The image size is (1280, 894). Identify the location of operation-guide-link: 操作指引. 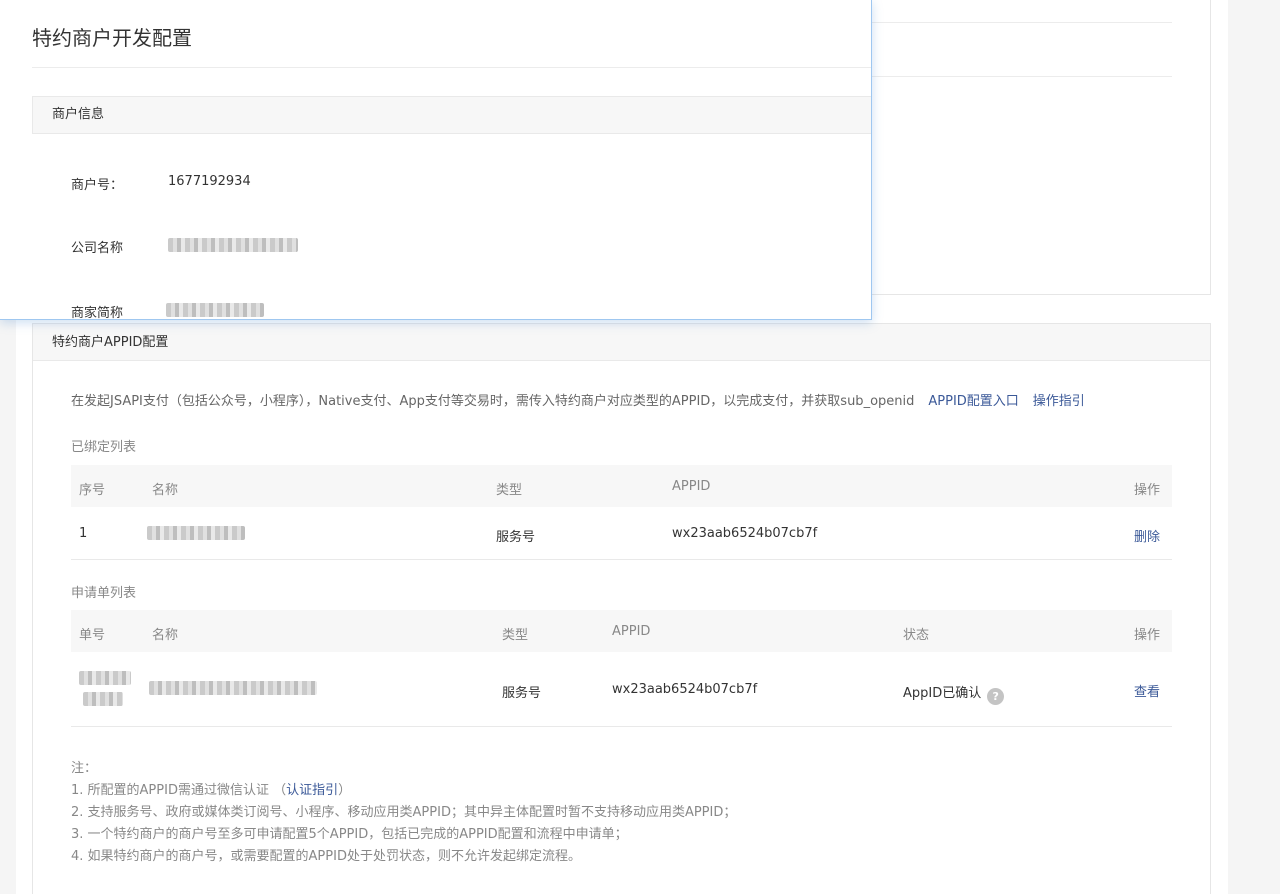
(1059, 401).